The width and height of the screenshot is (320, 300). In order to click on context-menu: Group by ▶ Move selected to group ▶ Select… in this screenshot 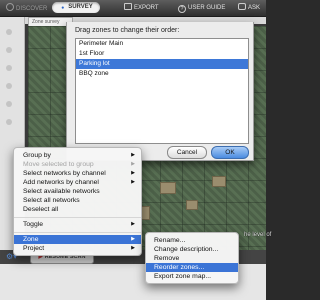, I will do `click(77, 201)`.